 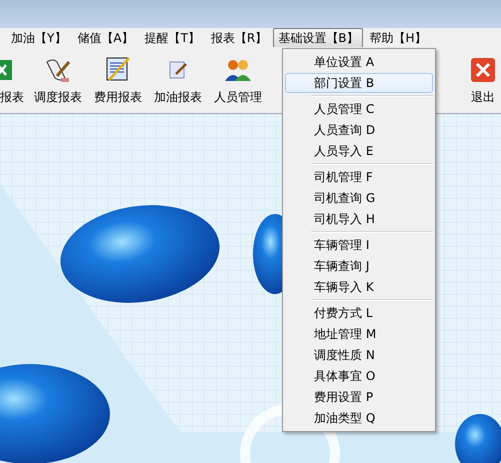 What do you see at coordinates (359, 130) in the screenshot?
I see `menu-item: 人员查询 D` at bounding box center [359, 130].